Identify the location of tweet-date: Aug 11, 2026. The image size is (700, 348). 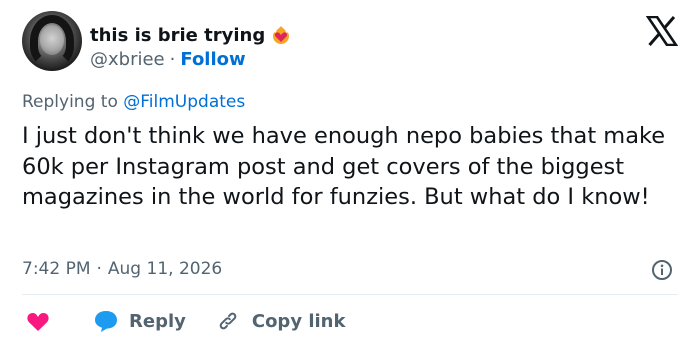
(165, 269).